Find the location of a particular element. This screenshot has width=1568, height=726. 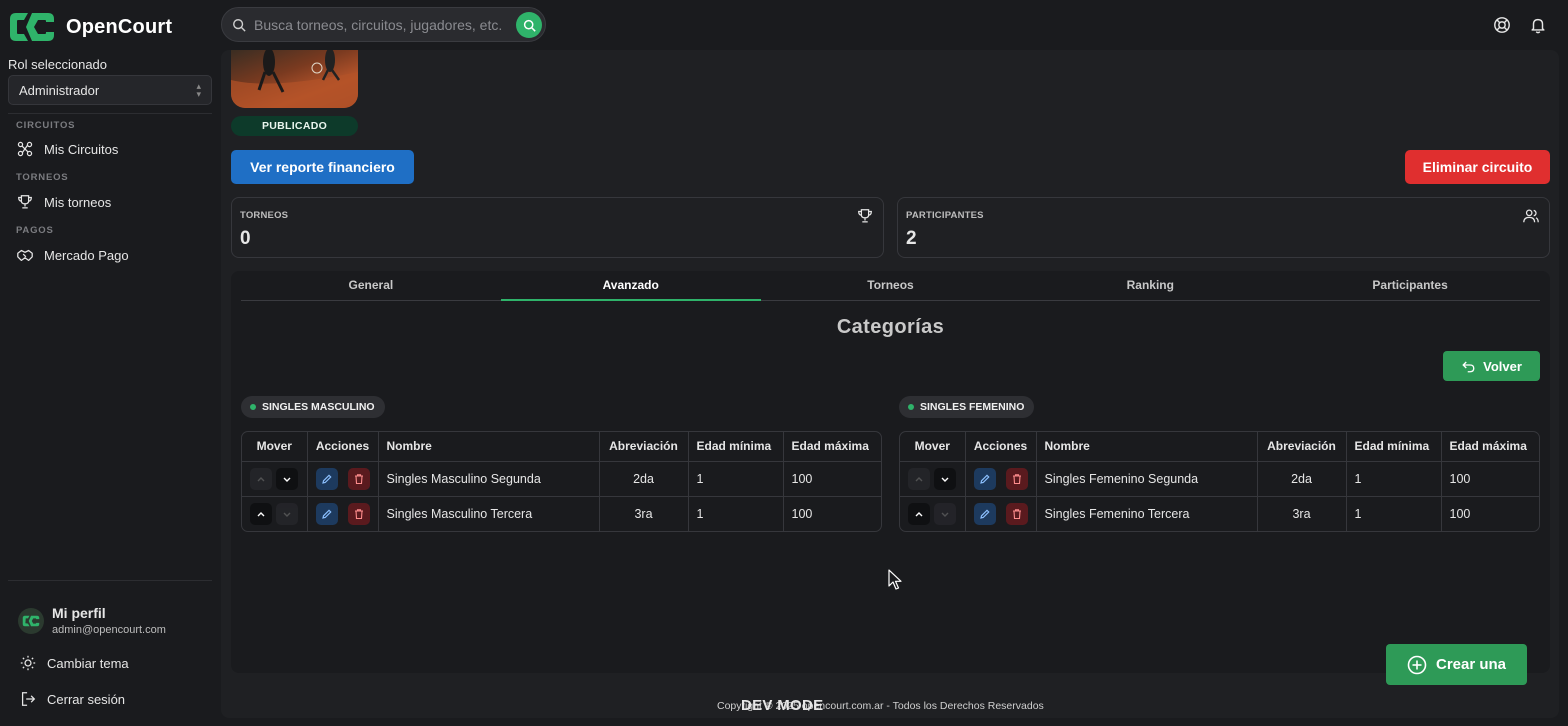

notifications-button is located at coordinates (1538, 25).